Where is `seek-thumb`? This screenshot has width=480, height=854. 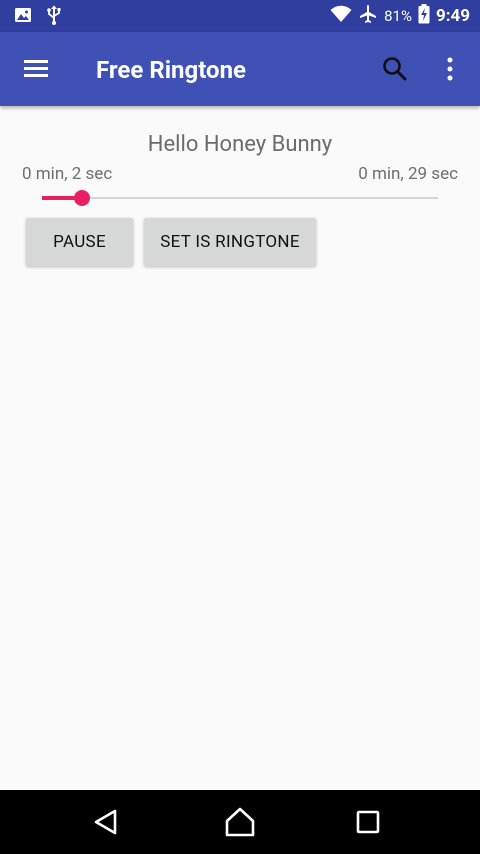 seek-thumb is located at coordinates (81, 198).